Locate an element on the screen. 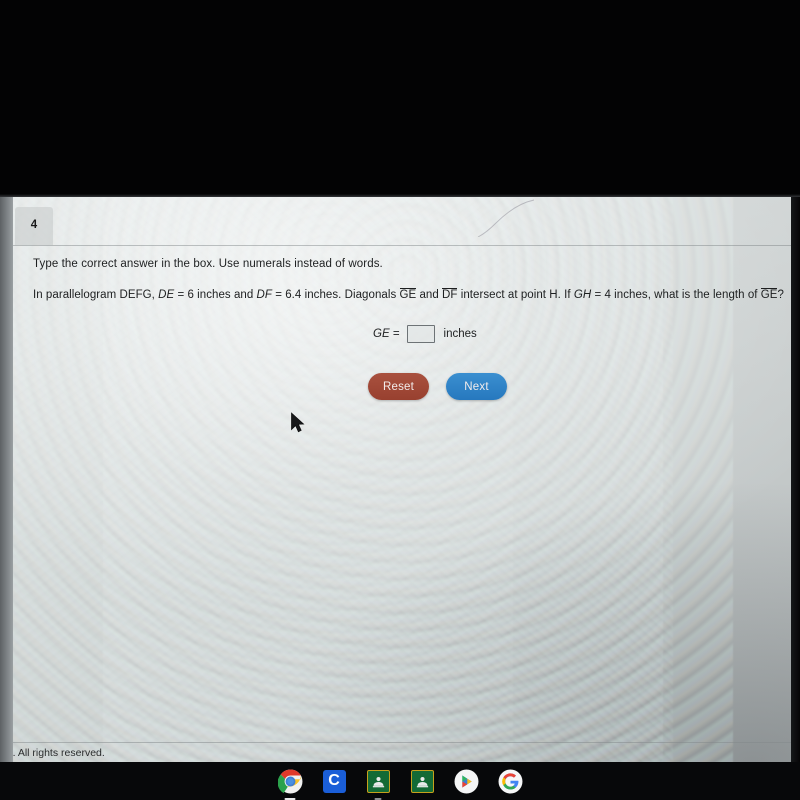 This screenshot has width=800, height=800. canvas-icon-letter: C is located at coordinates (334, 781).